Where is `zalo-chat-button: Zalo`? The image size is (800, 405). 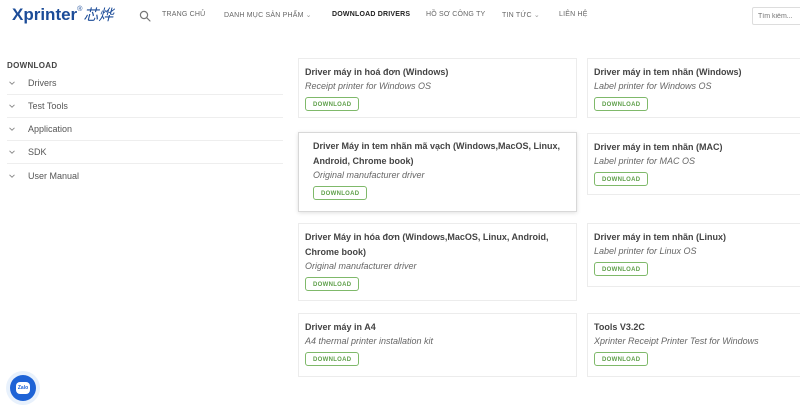
zalo-chat-button: Zalo is located at coordinates (23, 388).